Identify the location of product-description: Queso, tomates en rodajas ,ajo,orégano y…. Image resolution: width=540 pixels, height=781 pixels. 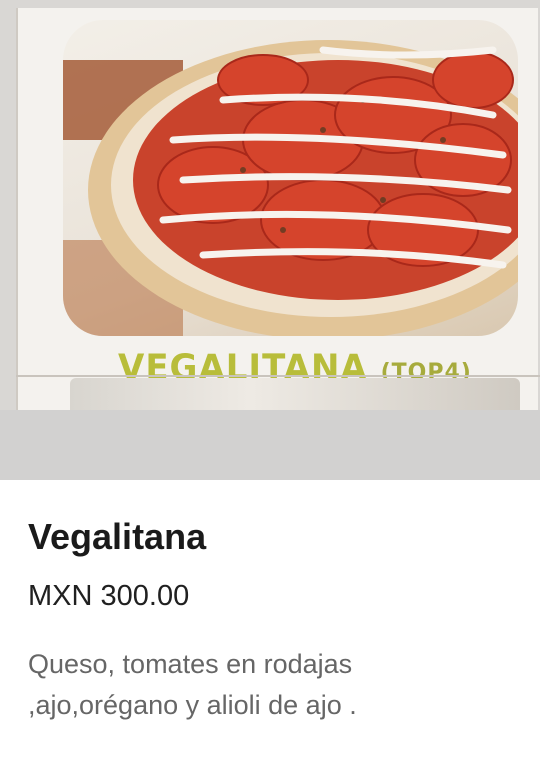
(192, 684).